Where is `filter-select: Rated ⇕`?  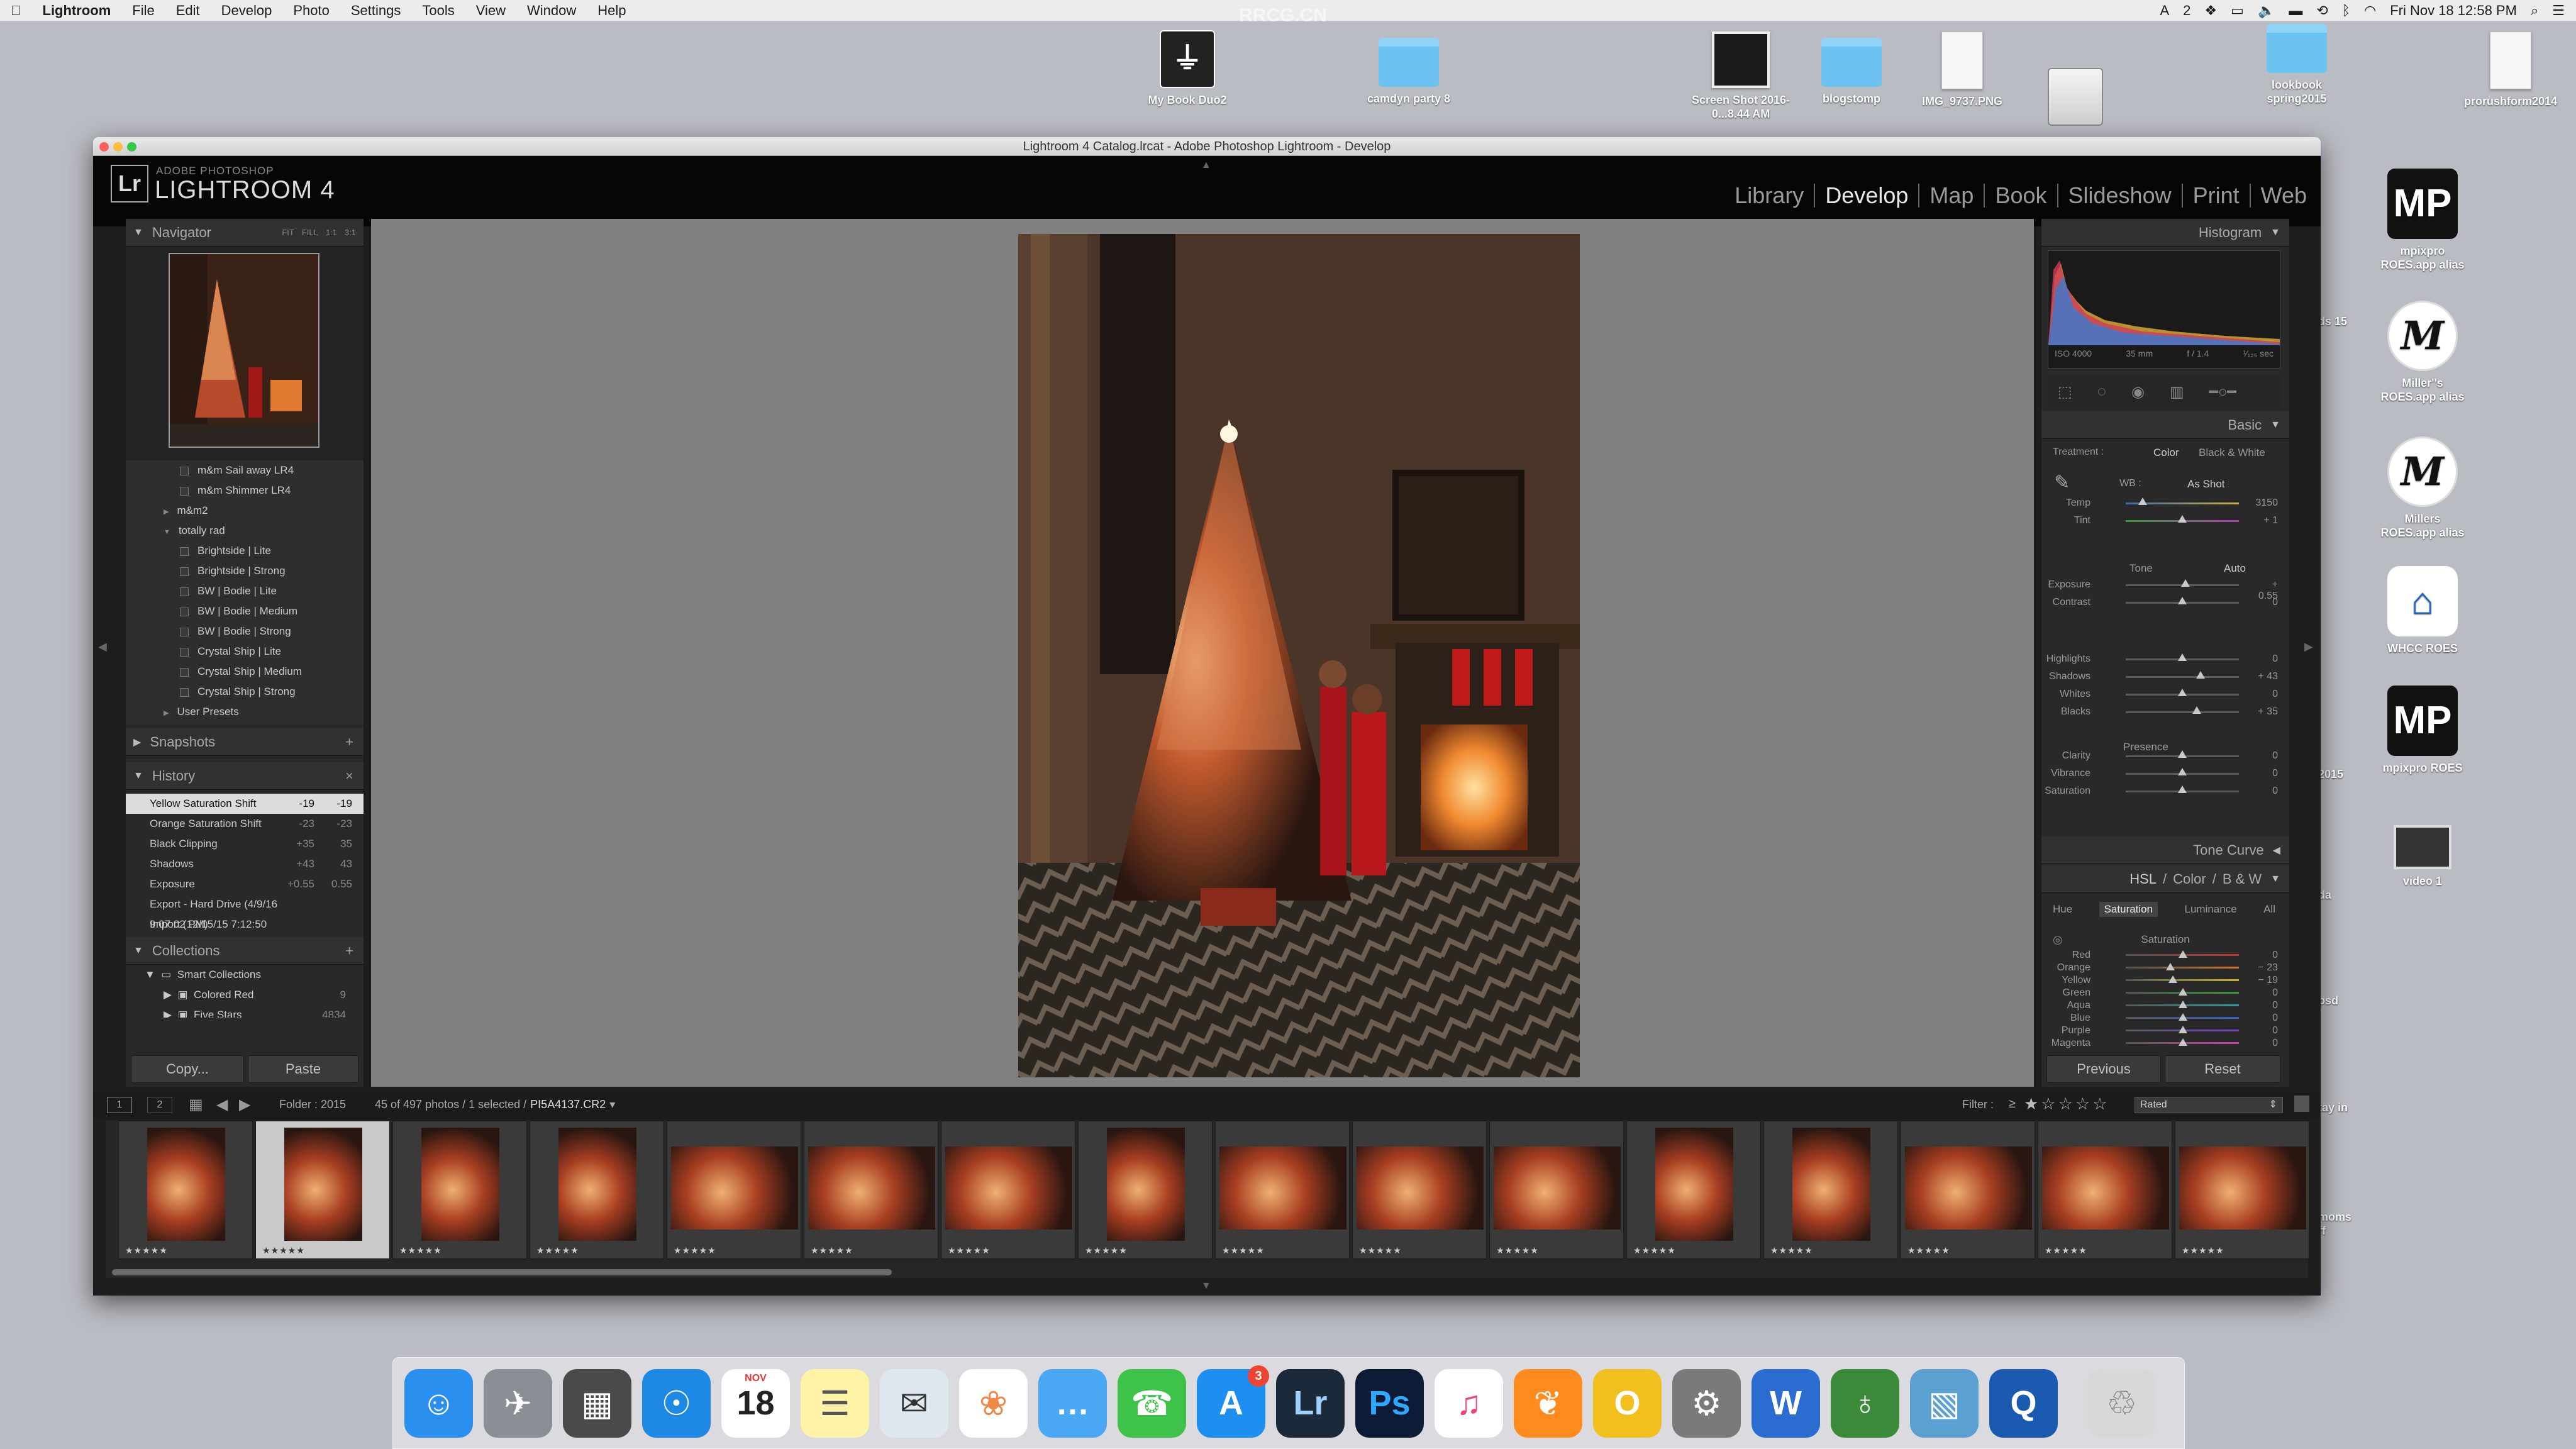
filter-select: Rated ⇕ is located at coordinates (2209, 1105).